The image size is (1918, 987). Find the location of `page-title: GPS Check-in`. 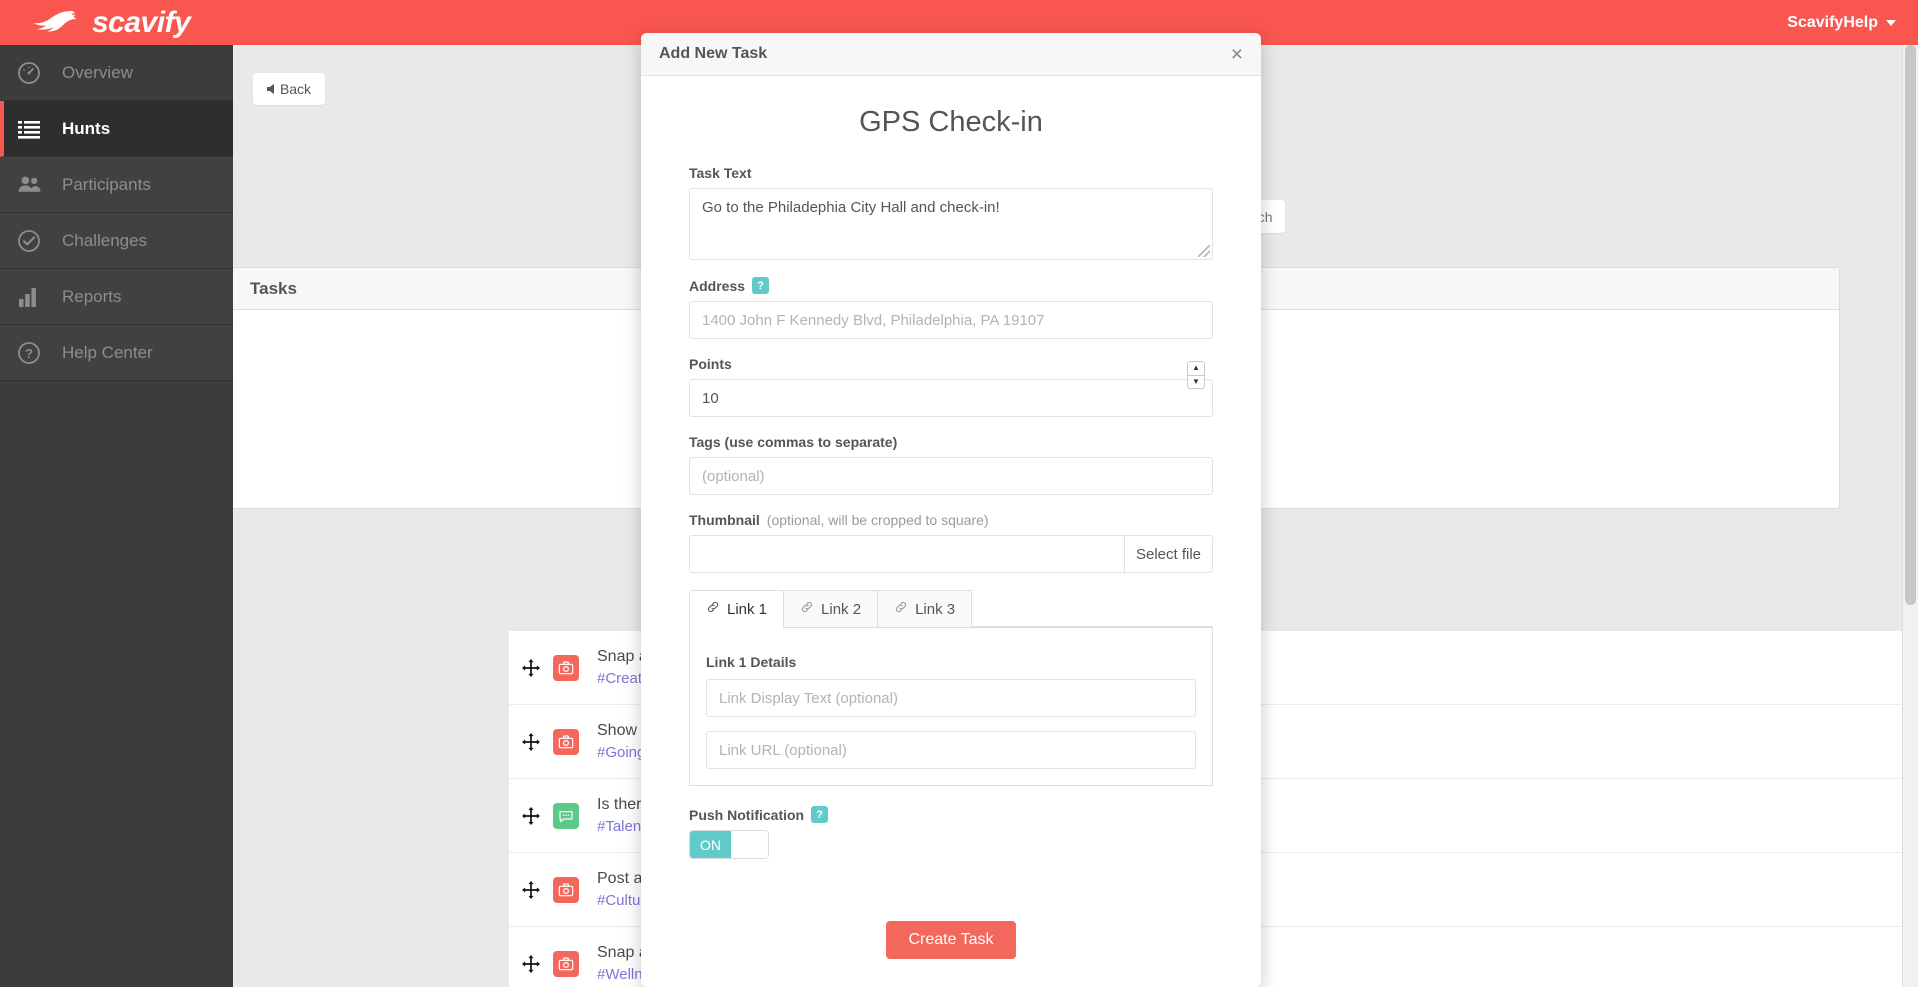

page-title: GPS Check-in is located at coordinates (951, 122).